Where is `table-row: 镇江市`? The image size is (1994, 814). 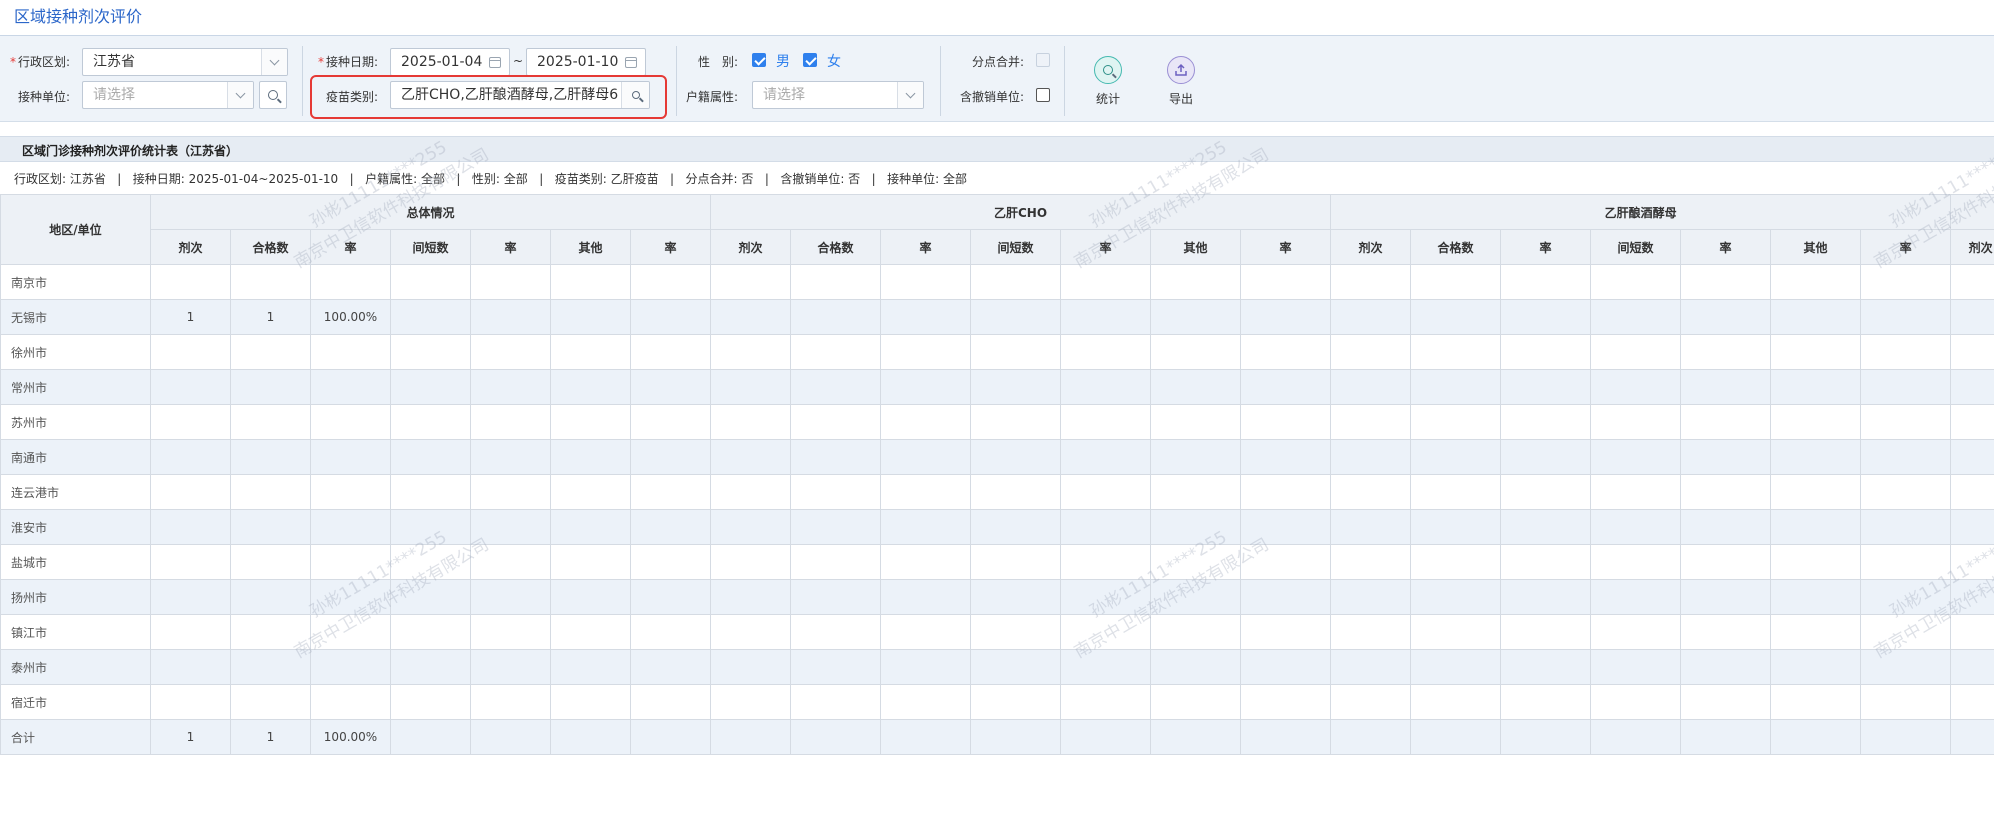
table-row: 镇江市 is located at coordinates (997, 632).